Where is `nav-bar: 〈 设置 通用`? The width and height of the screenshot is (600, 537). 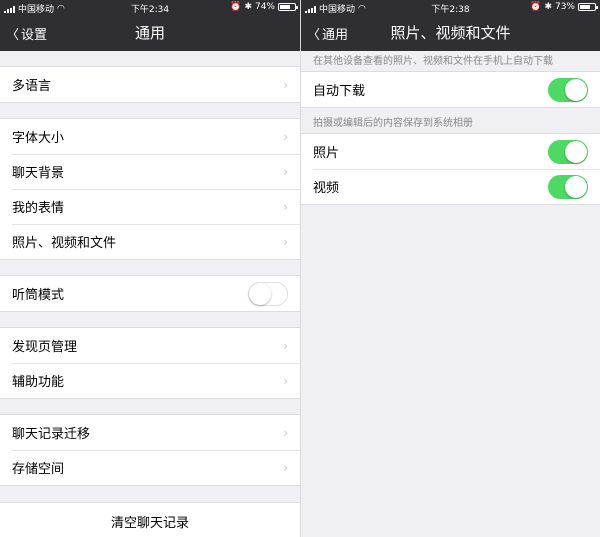
nav-bar: 〈 设置 通用 is located at coordinates (150, 33).